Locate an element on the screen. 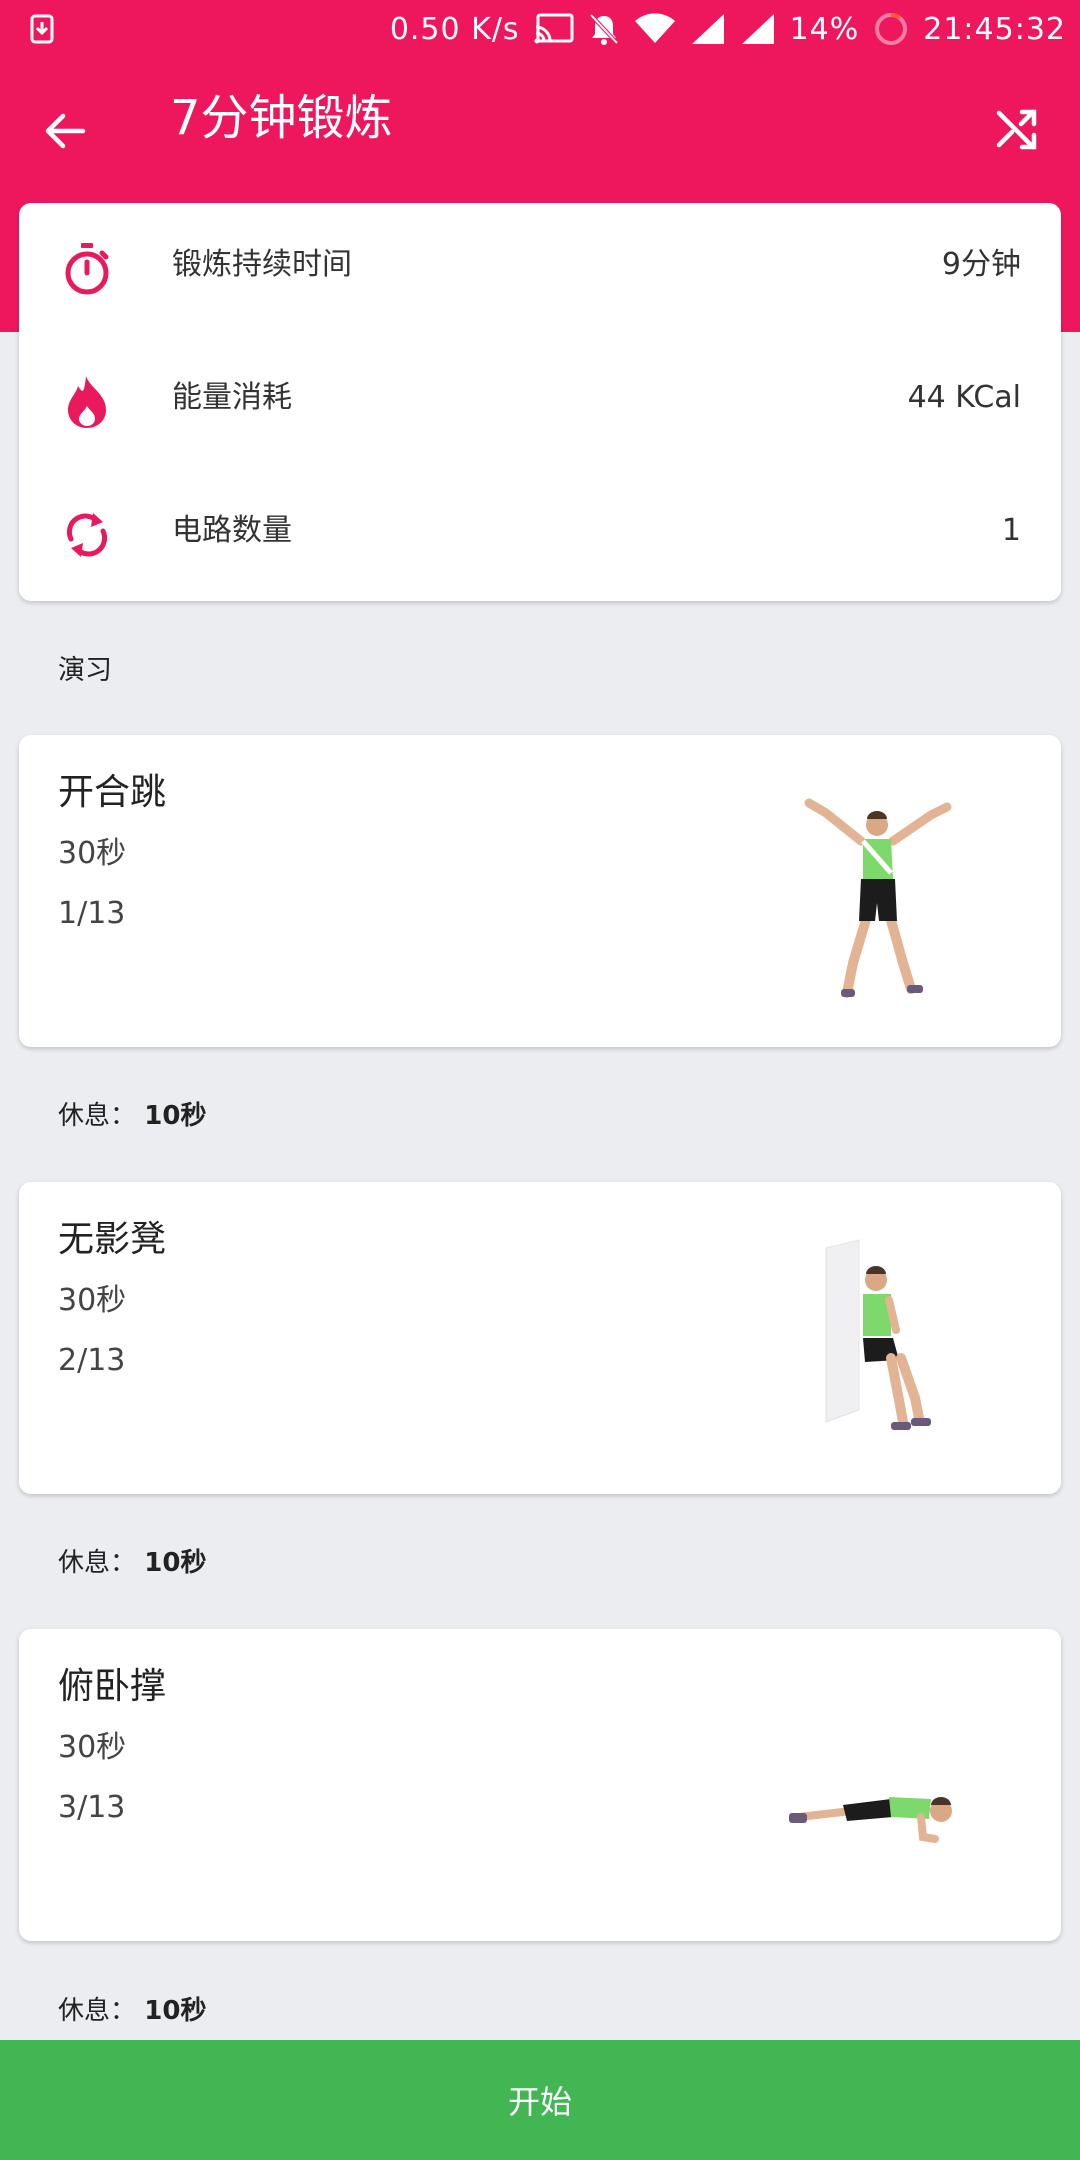 Image resolution: width=1080 pixels, height=2160 pixels. summary-value: 1 is located at coordinates (1011, 530).